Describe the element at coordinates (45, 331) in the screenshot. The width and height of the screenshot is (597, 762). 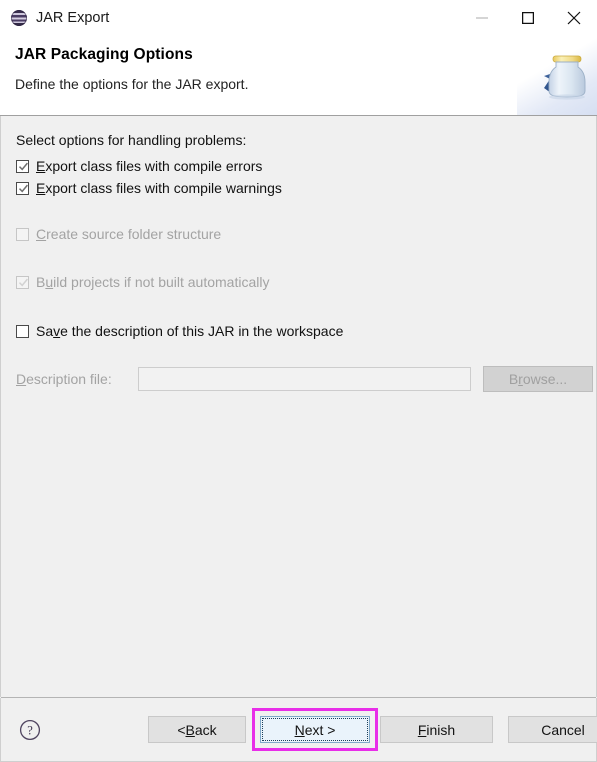
I see `option-label-prefix: Sa` at that location.